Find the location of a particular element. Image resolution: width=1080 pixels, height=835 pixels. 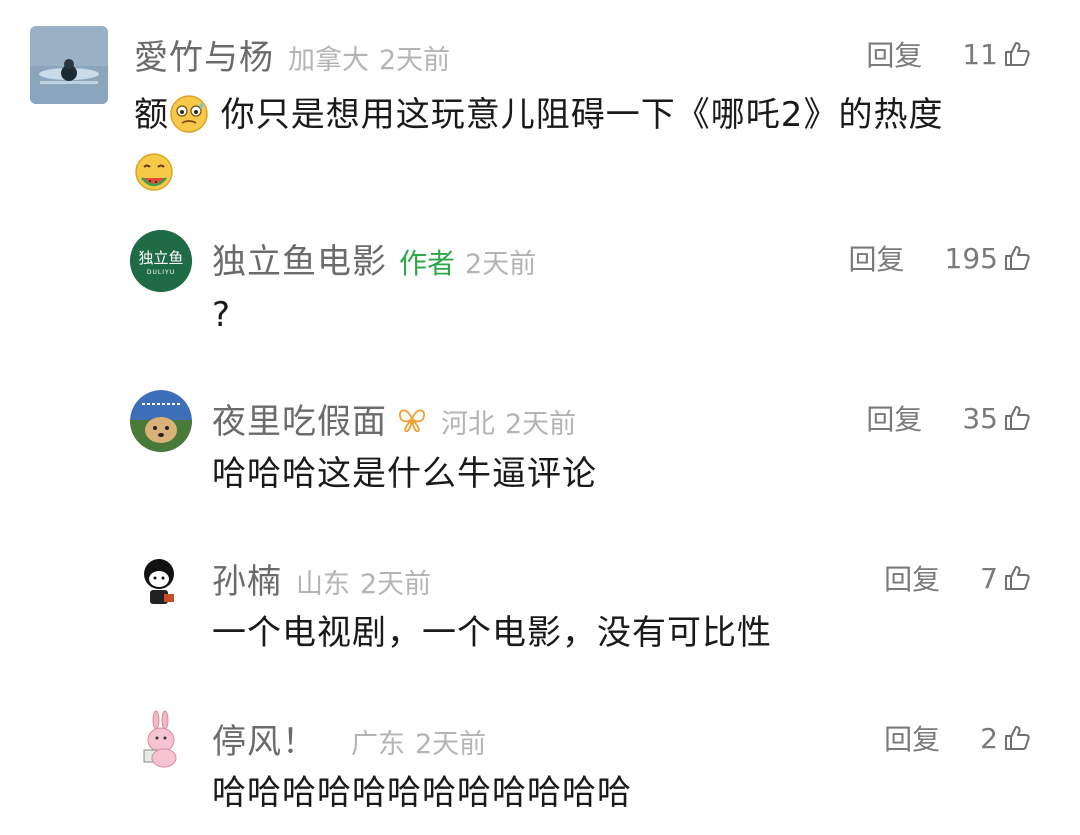

like-count: 11 is located at coordinates (980, 54).